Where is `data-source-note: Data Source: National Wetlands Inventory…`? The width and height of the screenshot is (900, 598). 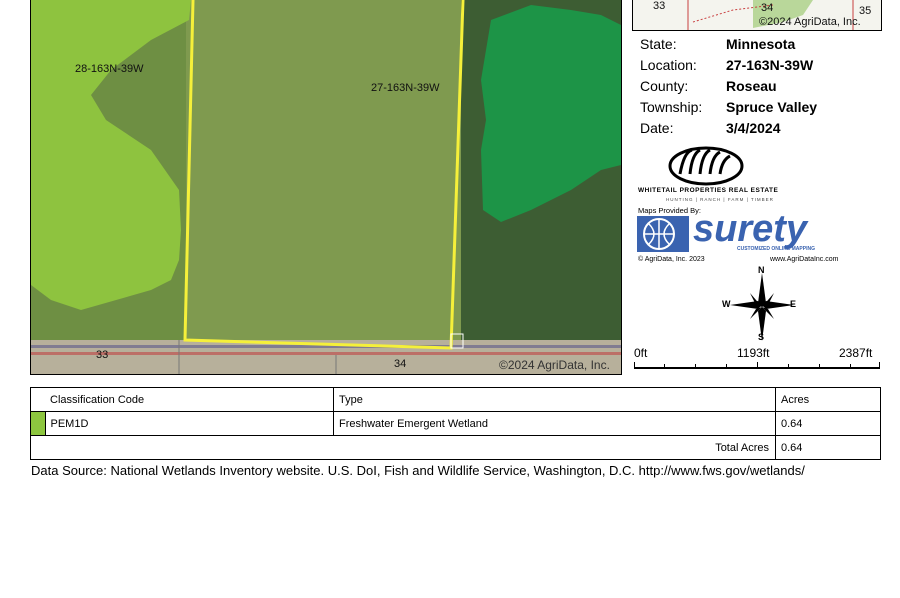
data-source-note: Data Source: National Wetlands Inventory… is located at coordinates (418, 470).